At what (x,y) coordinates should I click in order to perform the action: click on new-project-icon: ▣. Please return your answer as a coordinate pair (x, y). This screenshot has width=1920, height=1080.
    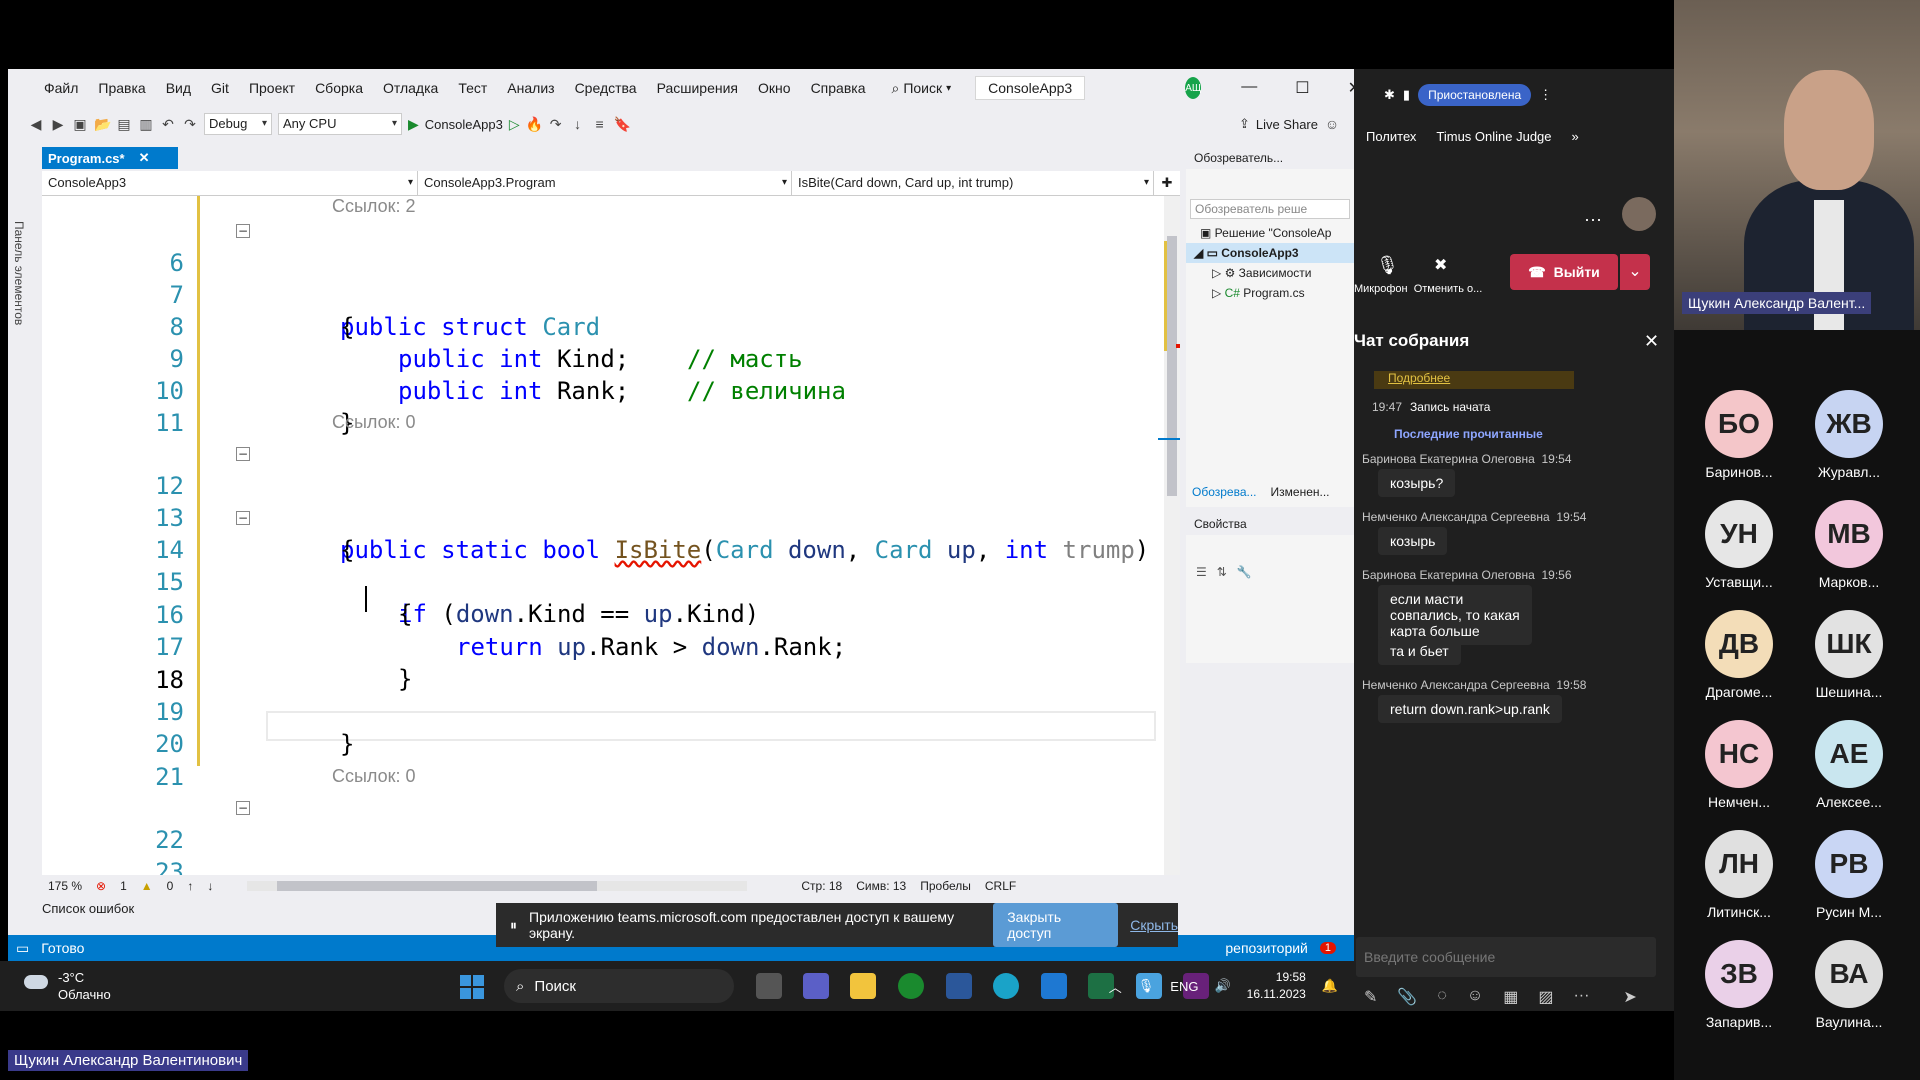
    Looking at the image, I should click on (80, 124).